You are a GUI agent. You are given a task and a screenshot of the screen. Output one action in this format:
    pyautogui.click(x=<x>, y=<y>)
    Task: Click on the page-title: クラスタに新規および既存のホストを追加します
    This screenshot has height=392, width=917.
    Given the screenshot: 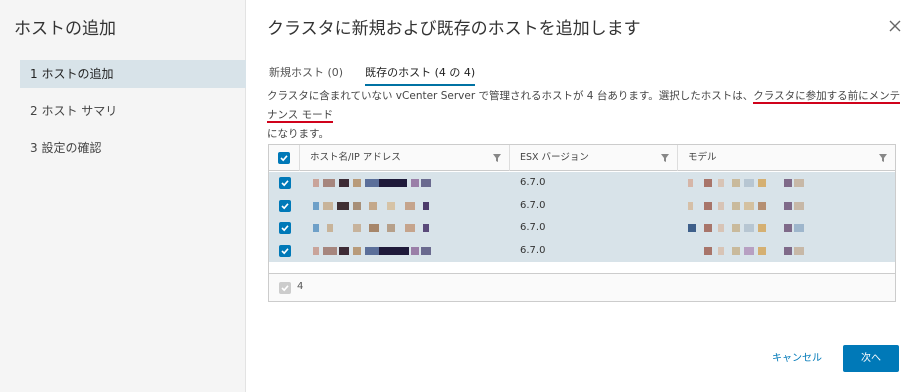 What is the action you would take?
    pyautogui.click(x=454, y=29)
    